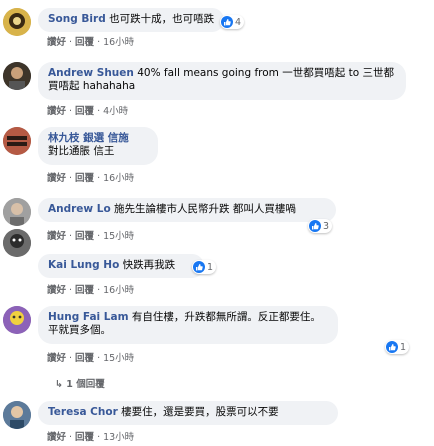  I want to click on view-replies-link: ↳ 1 個回覆, so click(80, 383).